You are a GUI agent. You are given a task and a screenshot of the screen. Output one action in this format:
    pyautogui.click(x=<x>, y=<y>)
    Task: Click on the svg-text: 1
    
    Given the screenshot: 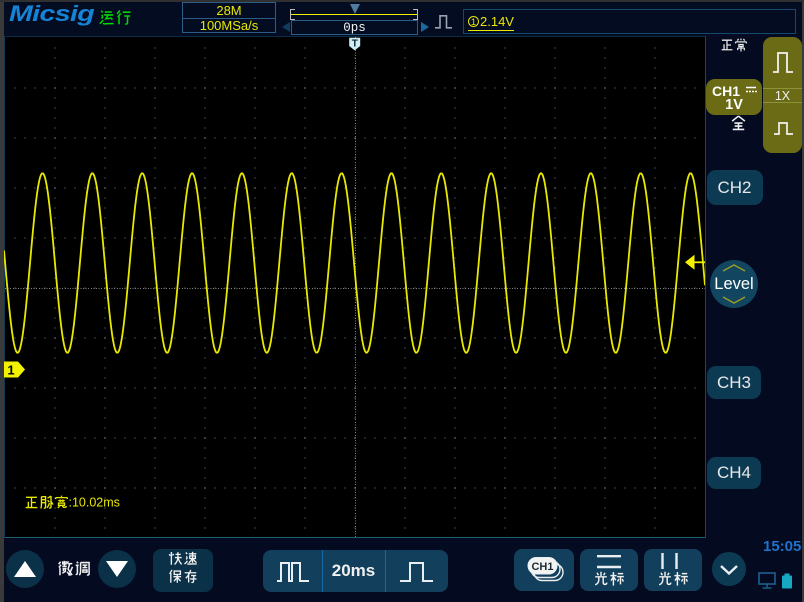 What is the action you would take?
    pyautogui.click(x=10, y=370)
    